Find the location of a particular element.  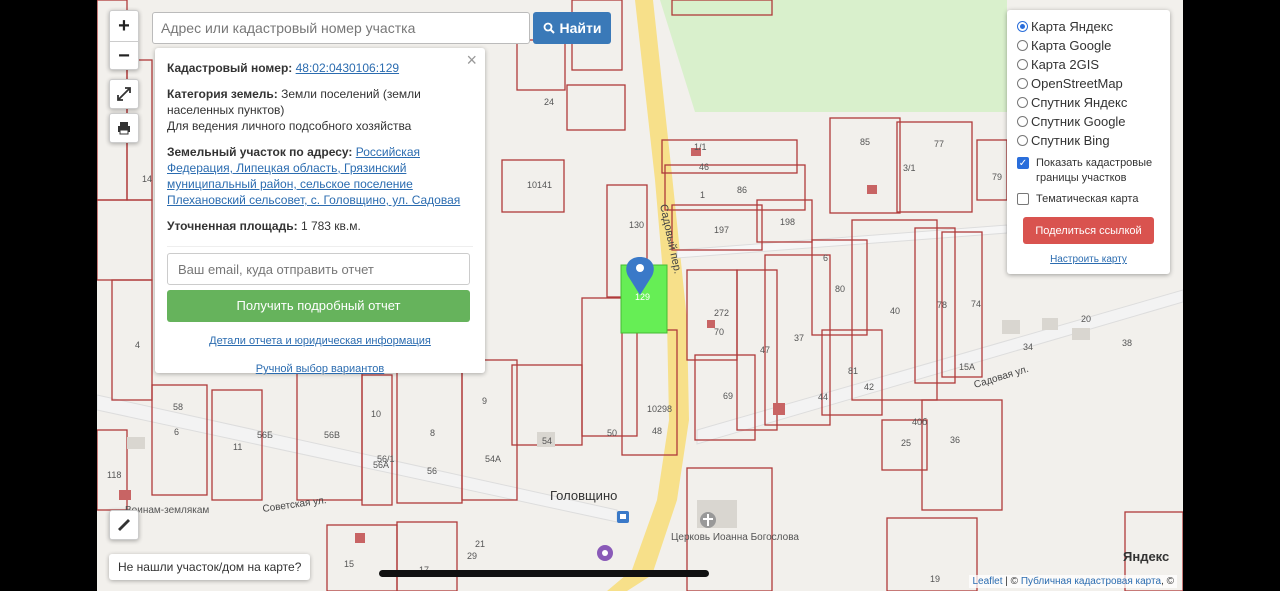

search-button-label: Найти is located at coordinates (580, 28).